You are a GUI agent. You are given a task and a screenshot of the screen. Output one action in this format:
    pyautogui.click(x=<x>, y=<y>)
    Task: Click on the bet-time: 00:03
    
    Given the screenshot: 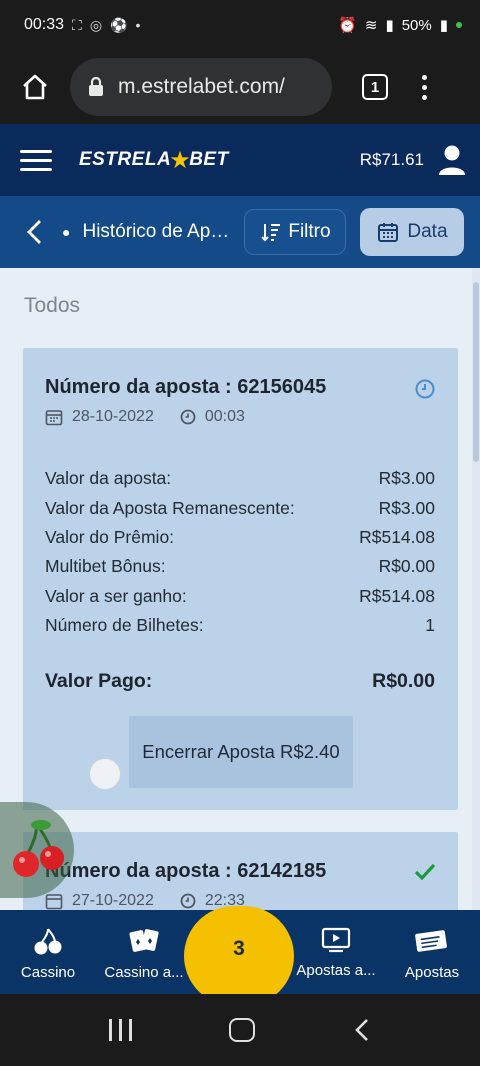 What is the action you would take?
    pyautogui.click(x=224, y=416)
    